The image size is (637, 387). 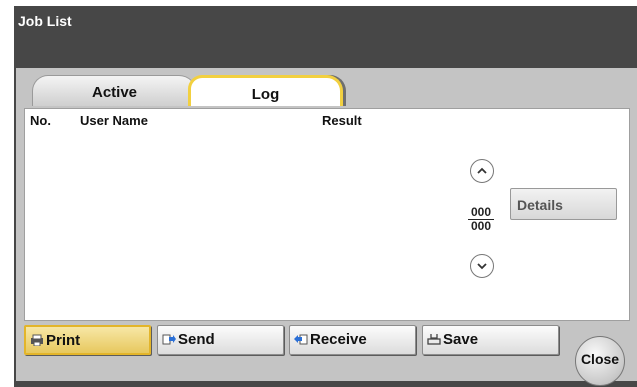 I want to click on column-header-no: No., so click(x=40, y=120).